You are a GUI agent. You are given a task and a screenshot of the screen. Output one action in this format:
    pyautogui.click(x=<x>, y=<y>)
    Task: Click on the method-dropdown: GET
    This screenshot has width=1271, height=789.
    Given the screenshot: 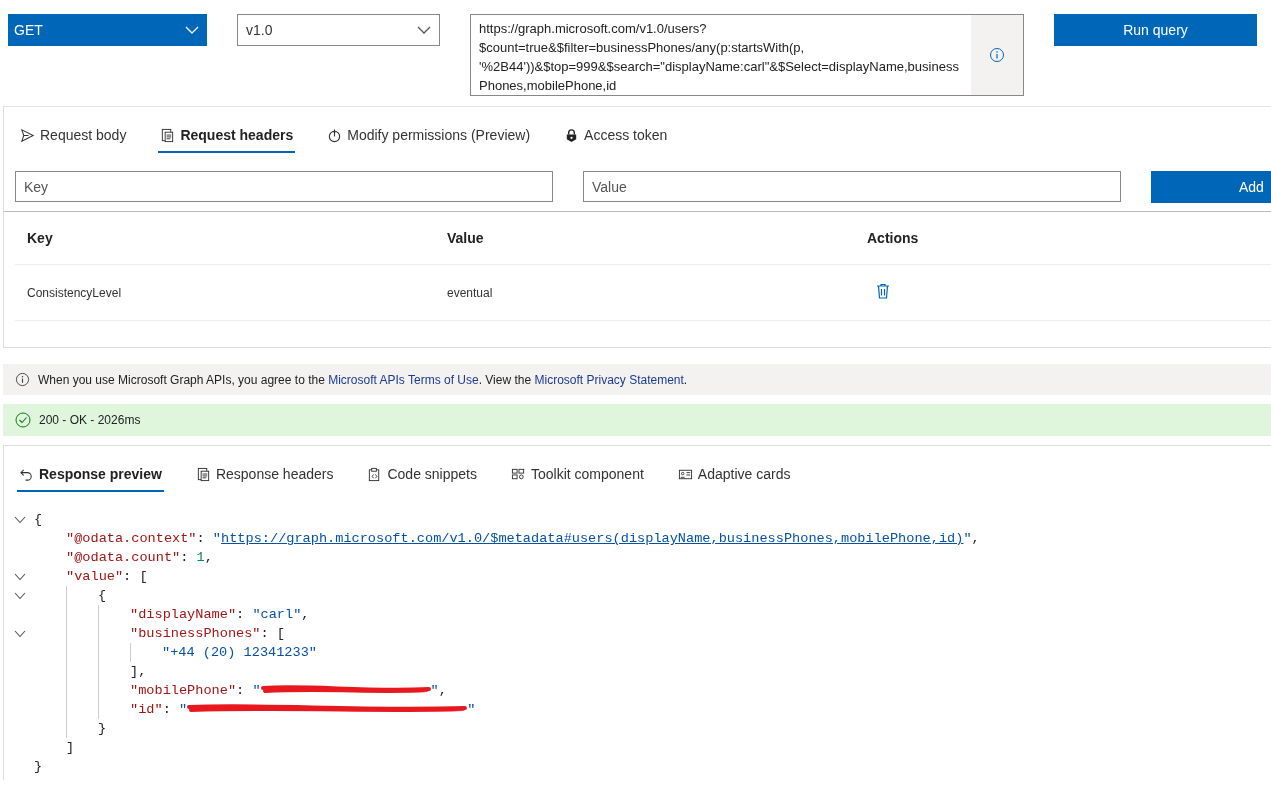 What is the action you would take?
    pyautogui.click(x=107, y=30)
    